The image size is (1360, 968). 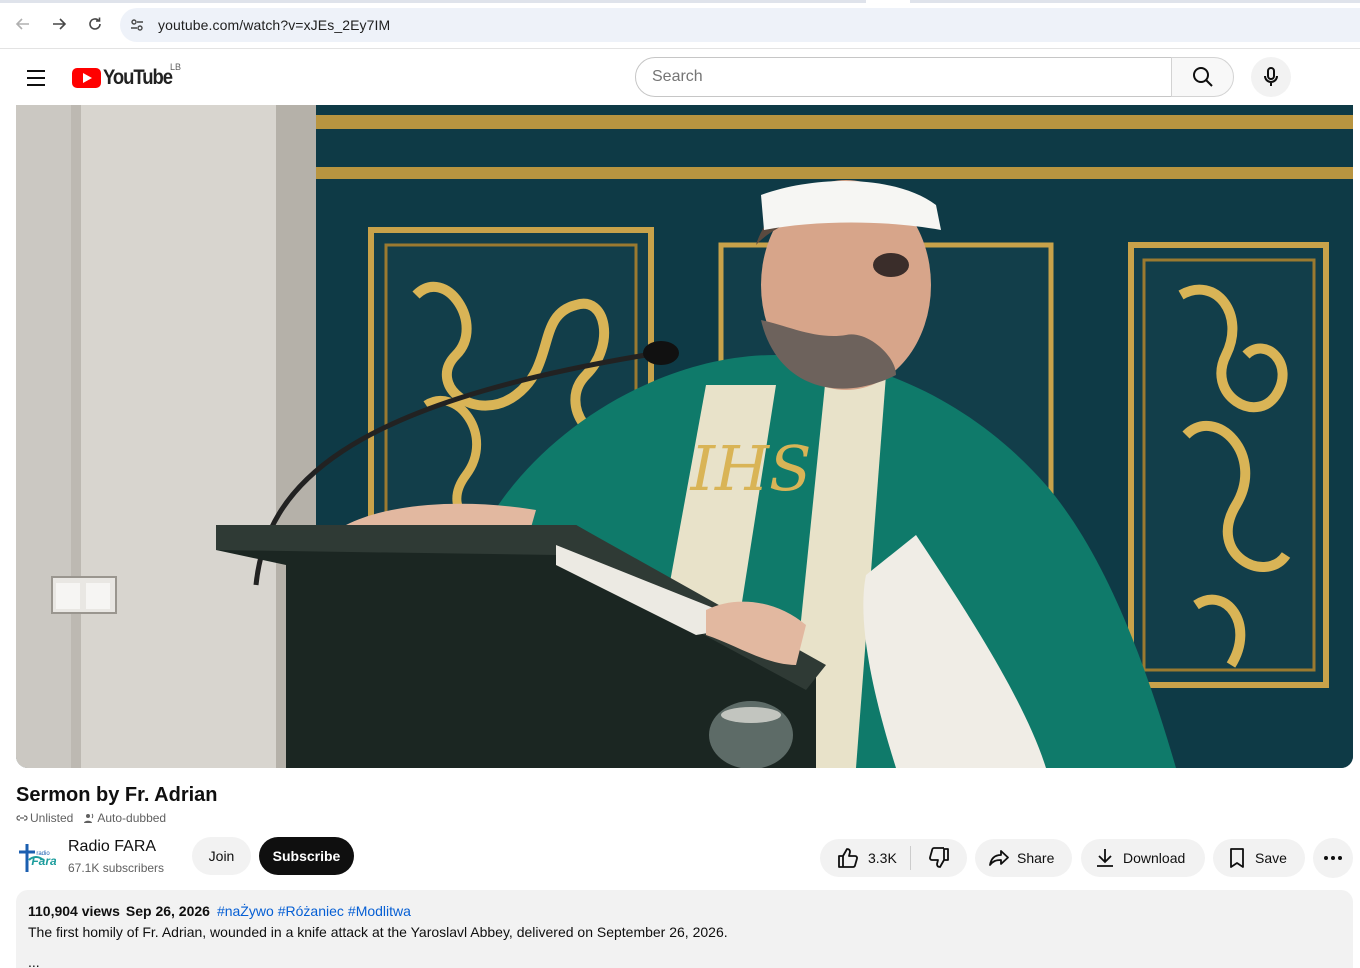 I want to click on search-button, so click(x=1202, y=77).